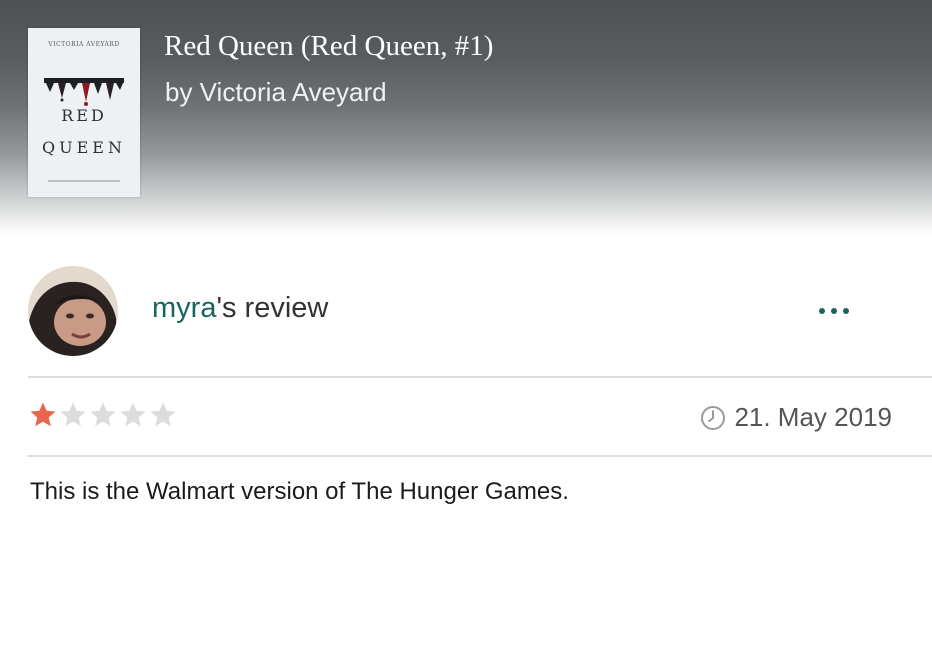 The height and width of the screenshot is (650, 932). What do you see at coordinates (813, 417) in the screenshot?
I see `review-date-text: 21. May 2019` at bounding box center [813, 417].